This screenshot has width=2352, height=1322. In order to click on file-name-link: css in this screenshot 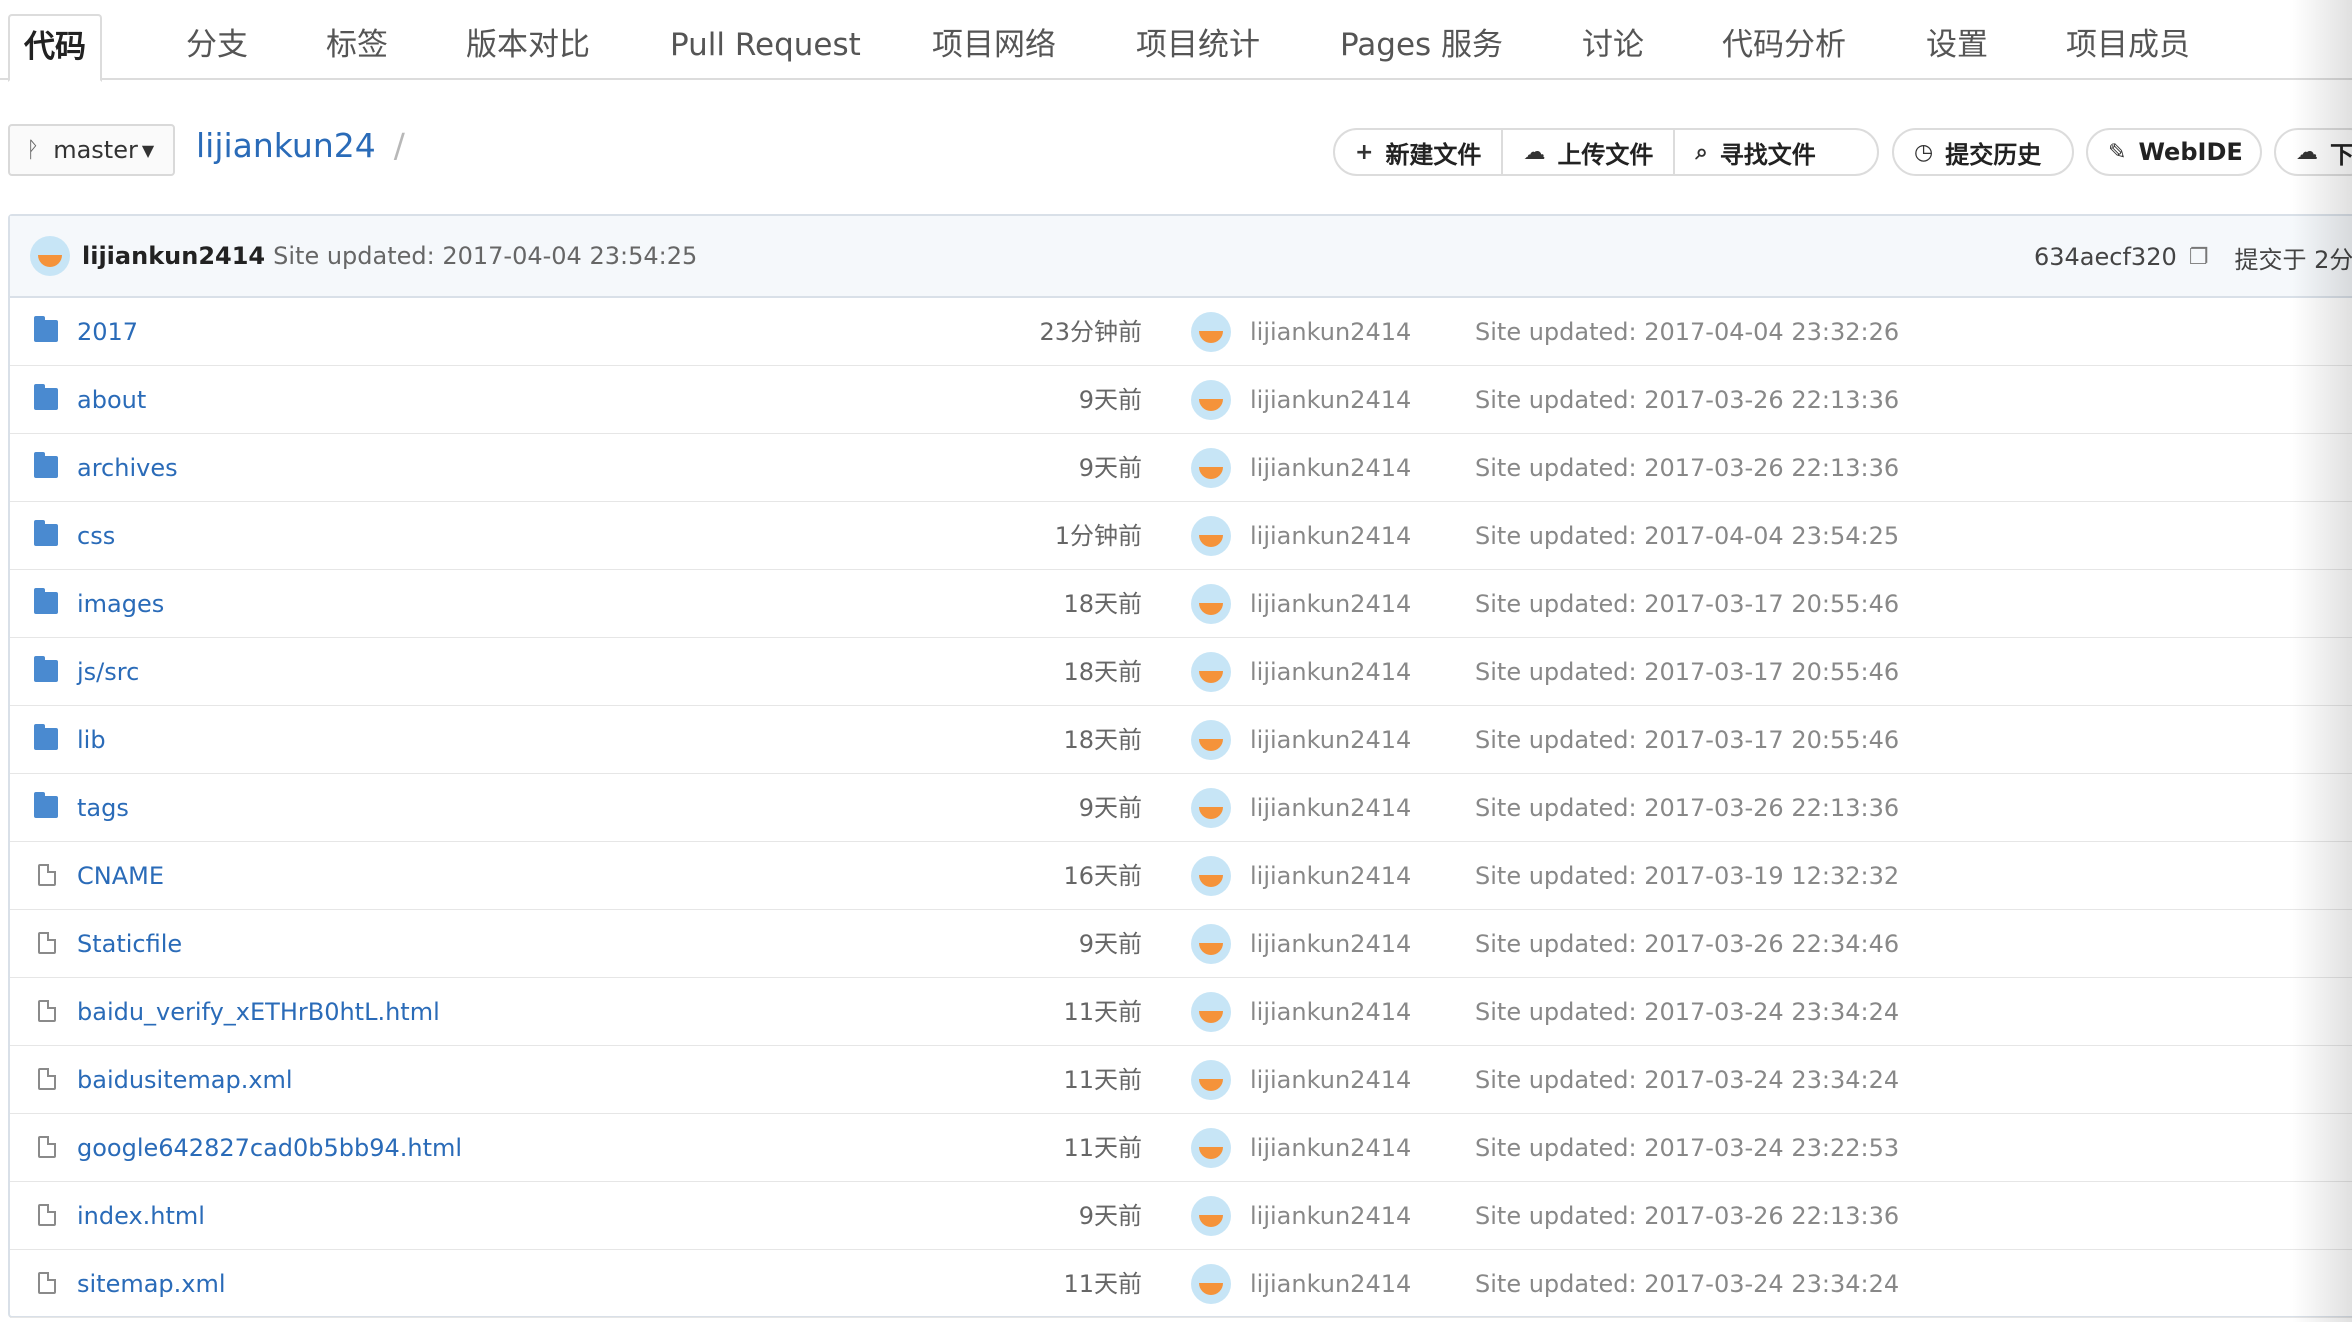, I will do `click(96, 536)`.